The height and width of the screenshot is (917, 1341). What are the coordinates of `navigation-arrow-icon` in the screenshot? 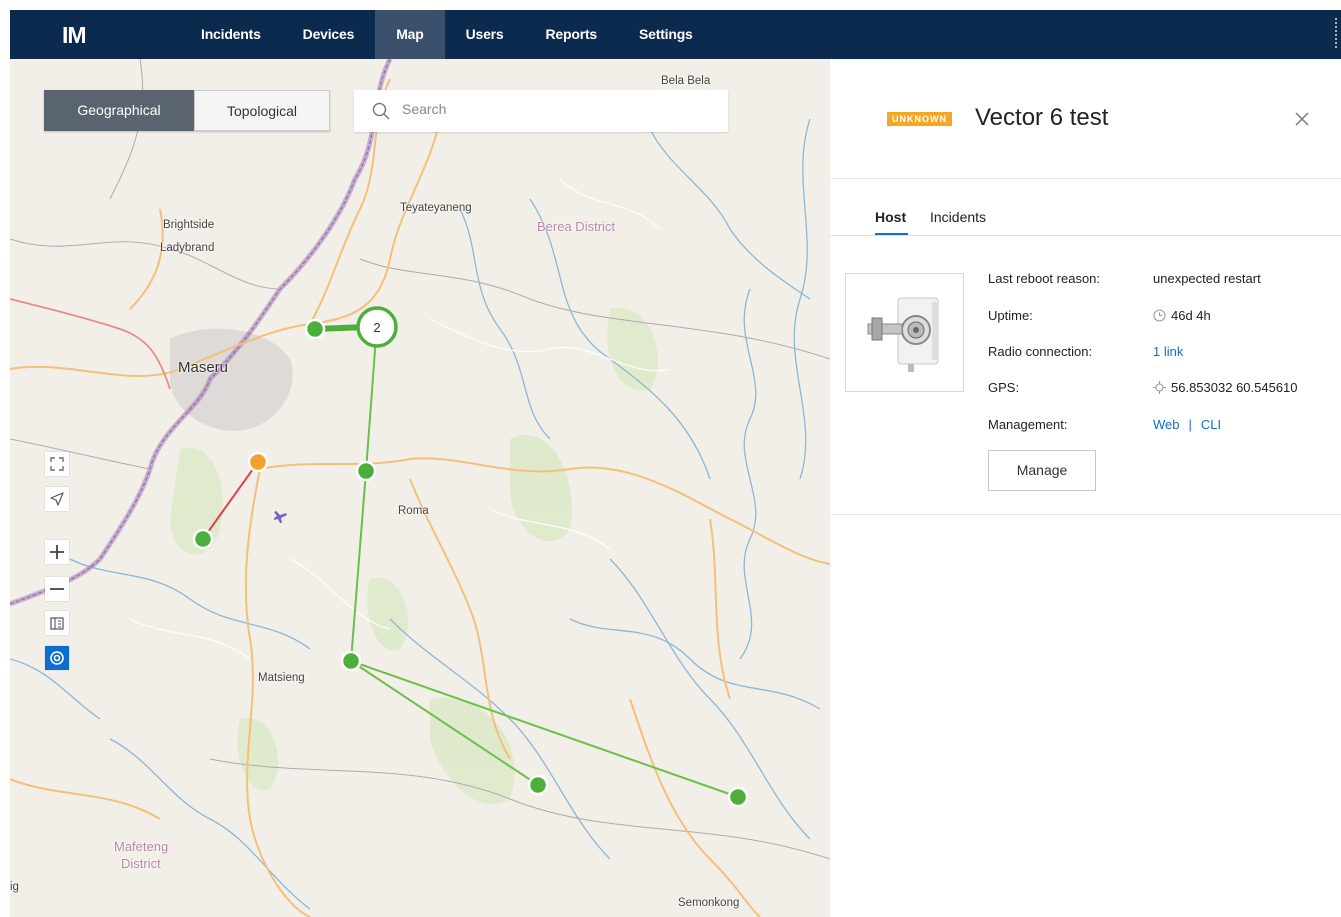 It's located at (57, 499).